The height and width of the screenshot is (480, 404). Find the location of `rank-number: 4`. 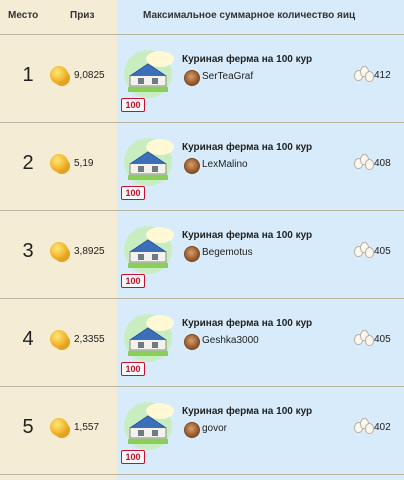

rank-number: 4 is located at coordinates (28, 339).